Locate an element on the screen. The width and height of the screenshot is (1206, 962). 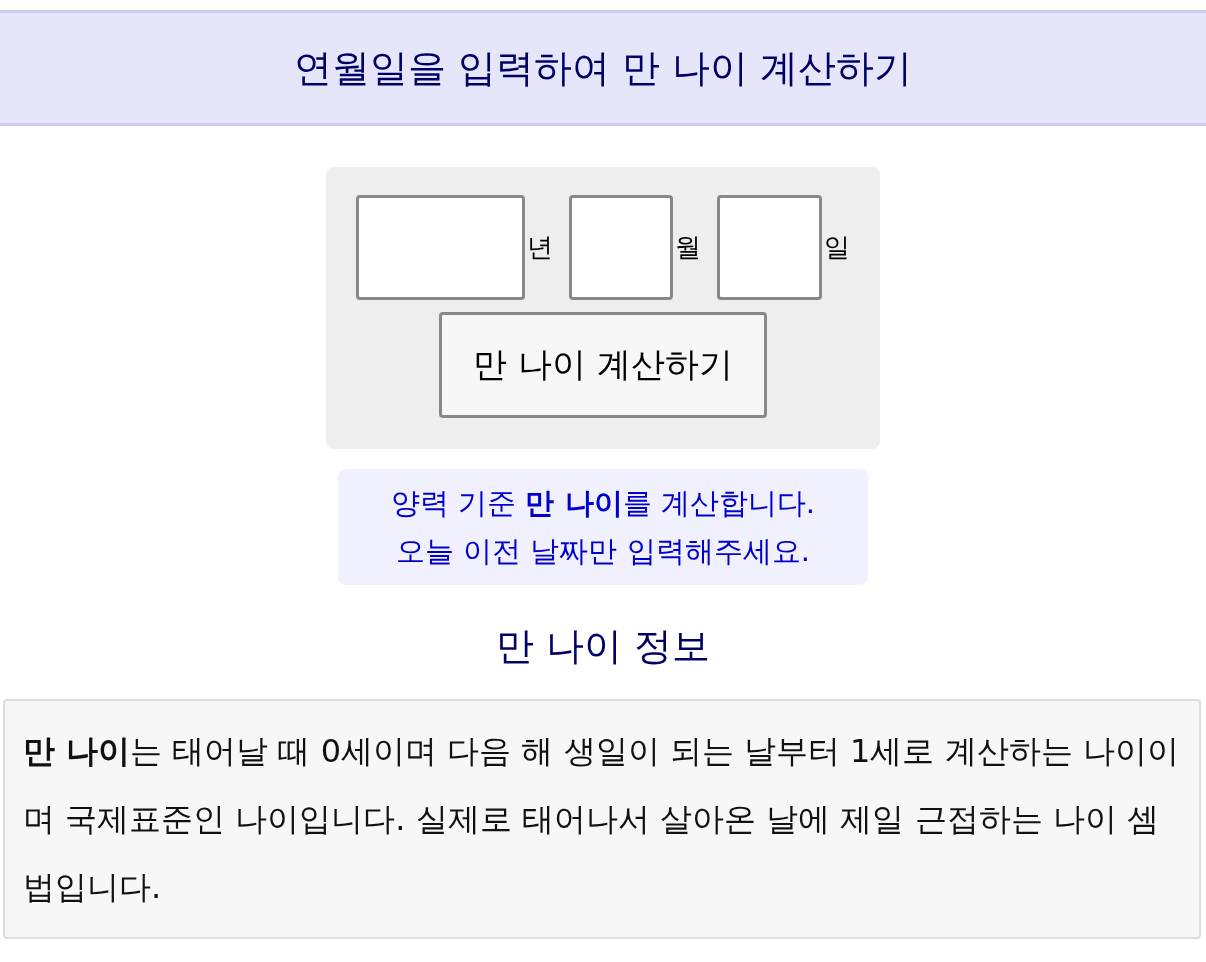
page-title: 연월일을 입력하여 만 나이 계산하기 is located at coordinates (603, 68).